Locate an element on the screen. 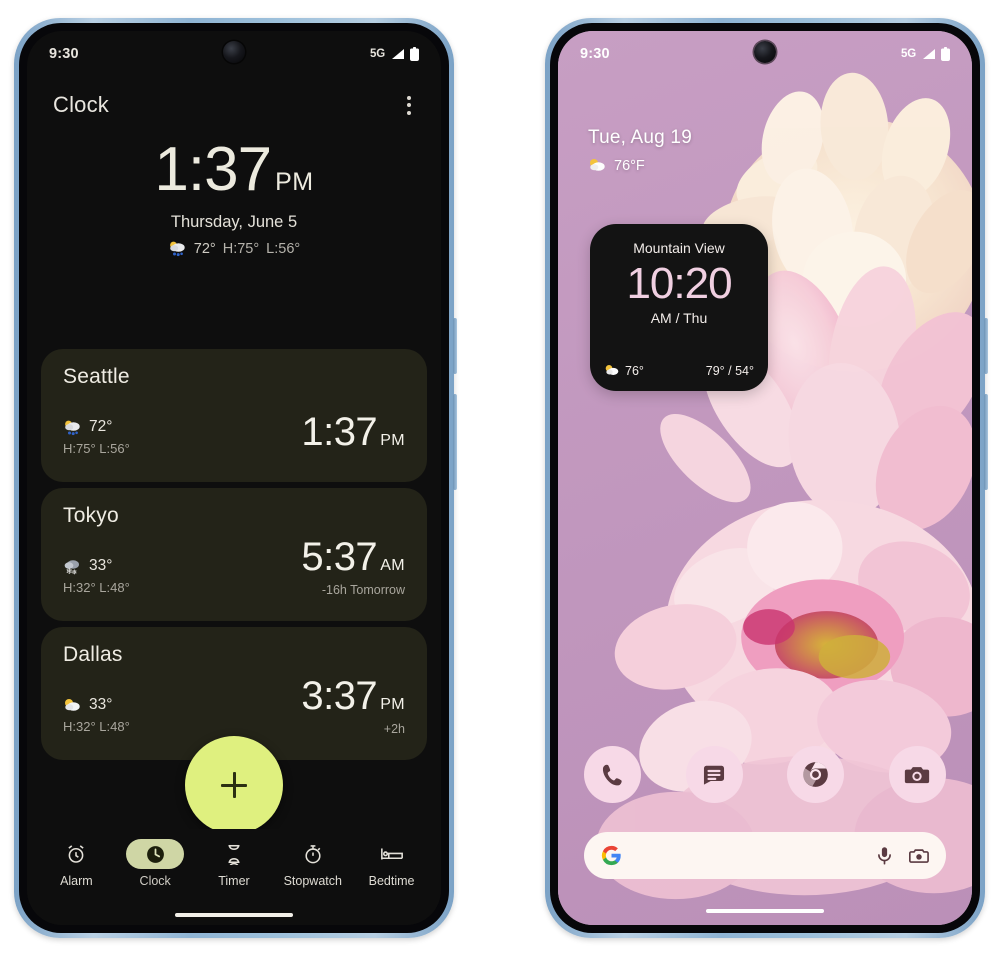 This screenshot has height=959, width=1000. signal-bars-icon is located at coordinates (929, 54).